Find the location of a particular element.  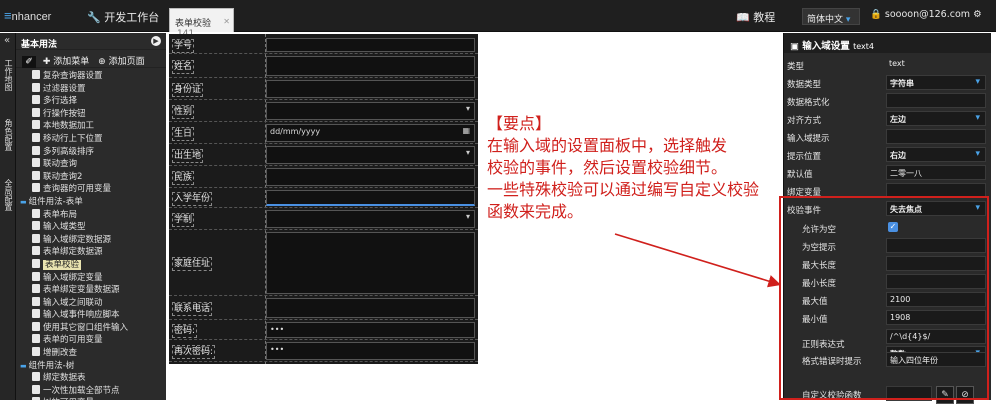

property-label: 类型 is located at coordinates (796, 67).